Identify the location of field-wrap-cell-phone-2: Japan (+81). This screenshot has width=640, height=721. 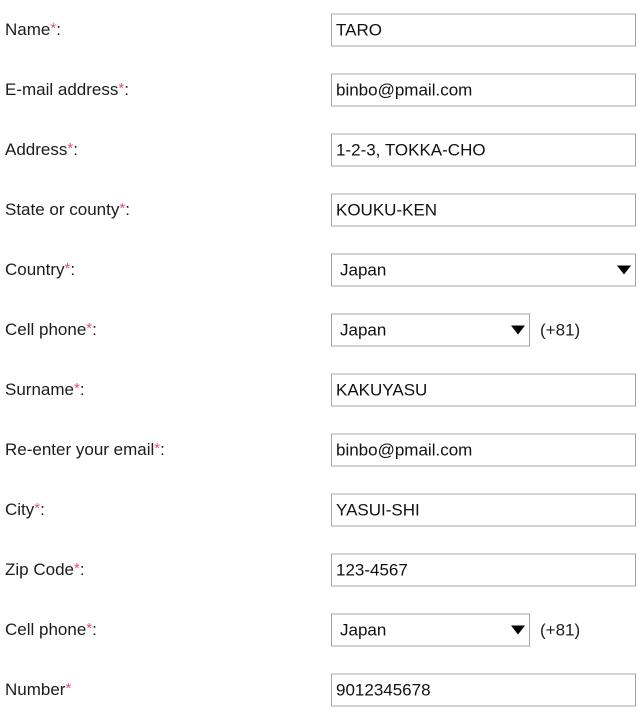
(456, 630).